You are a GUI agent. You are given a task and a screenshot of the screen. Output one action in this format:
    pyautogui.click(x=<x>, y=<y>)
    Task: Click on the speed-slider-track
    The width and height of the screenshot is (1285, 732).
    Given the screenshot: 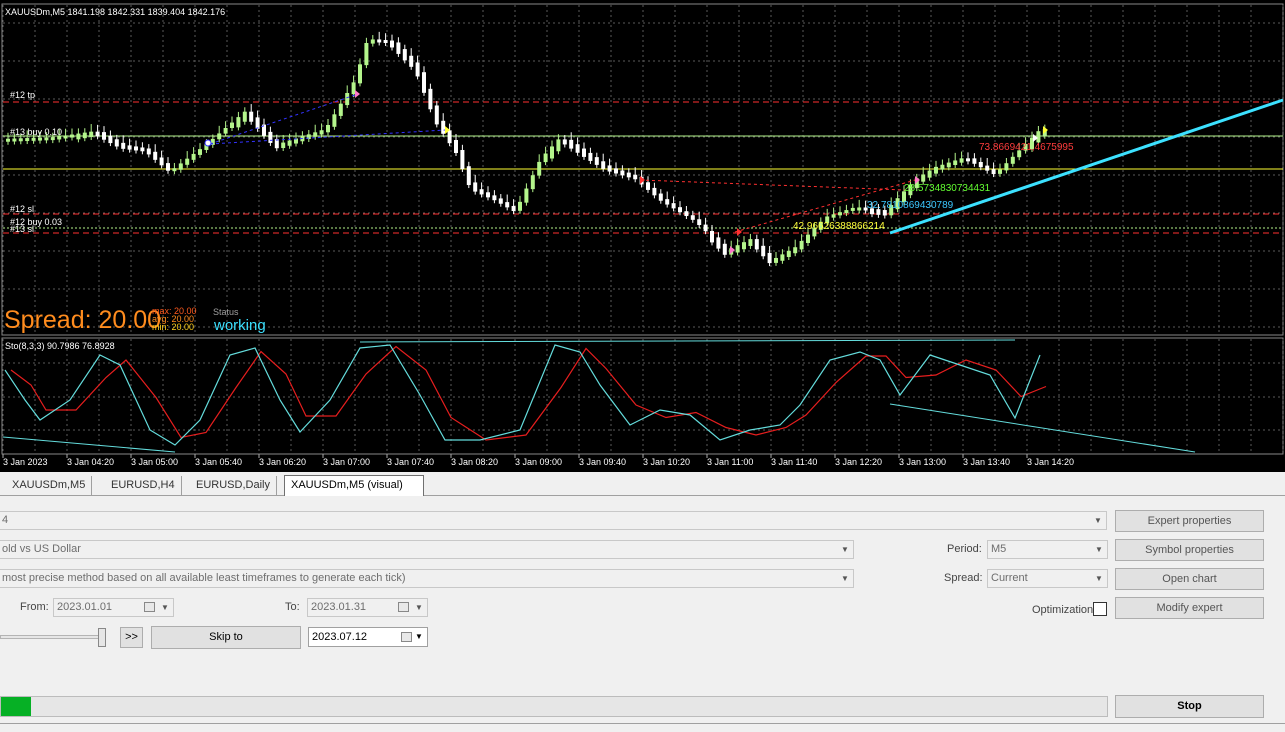 What is the action you would take?
    pyautogui.click(x=52, y=637)
    